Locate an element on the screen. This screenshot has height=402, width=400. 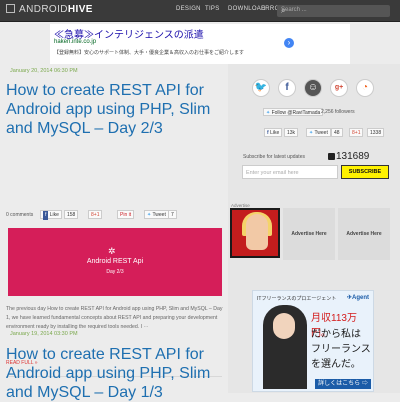
subscriber-count: 131689 is located at coordinates (353, 156).